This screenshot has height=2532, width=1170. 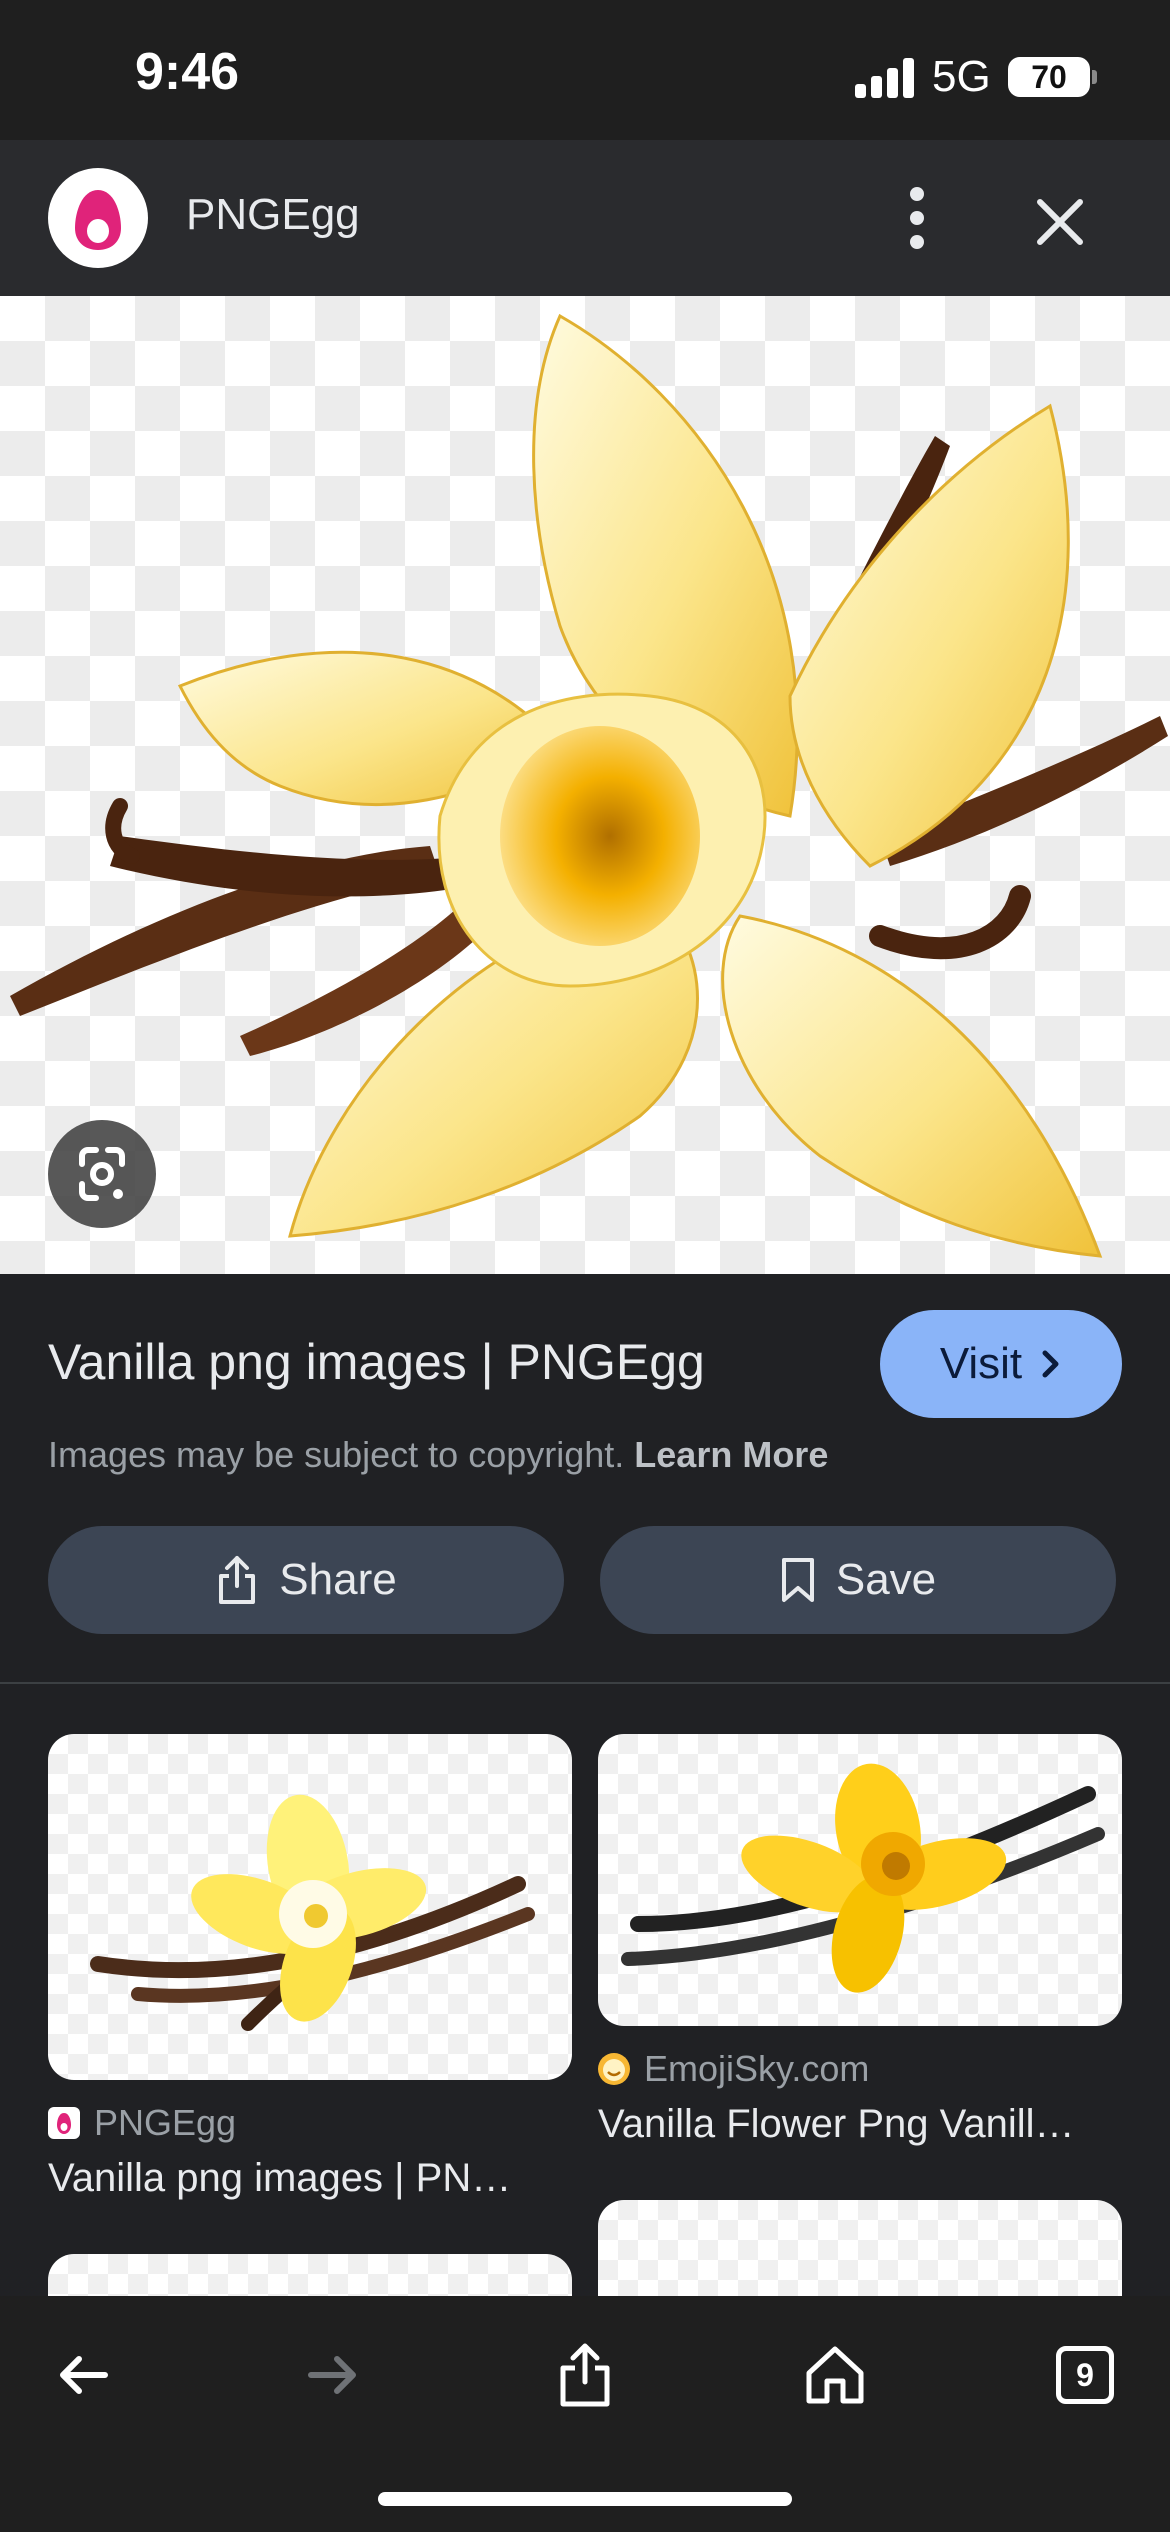 I want to click on copyright-text: Images may be subject to copyright., so click(x=336, y=1454).